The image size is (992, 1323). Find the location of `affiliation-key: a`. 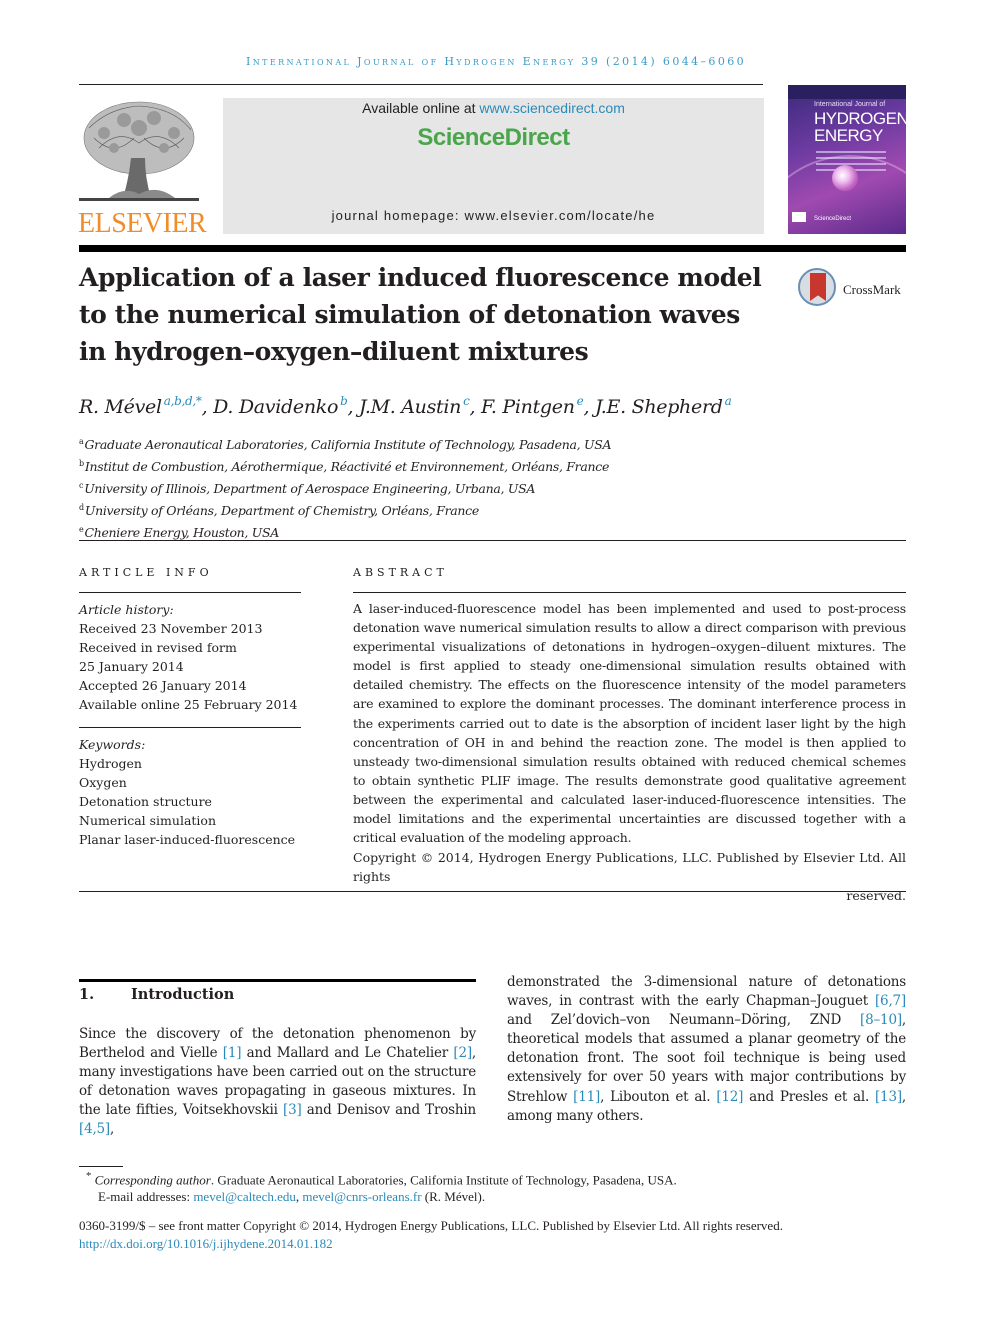

affiliation-key: a is located at coordinates (81, 441).